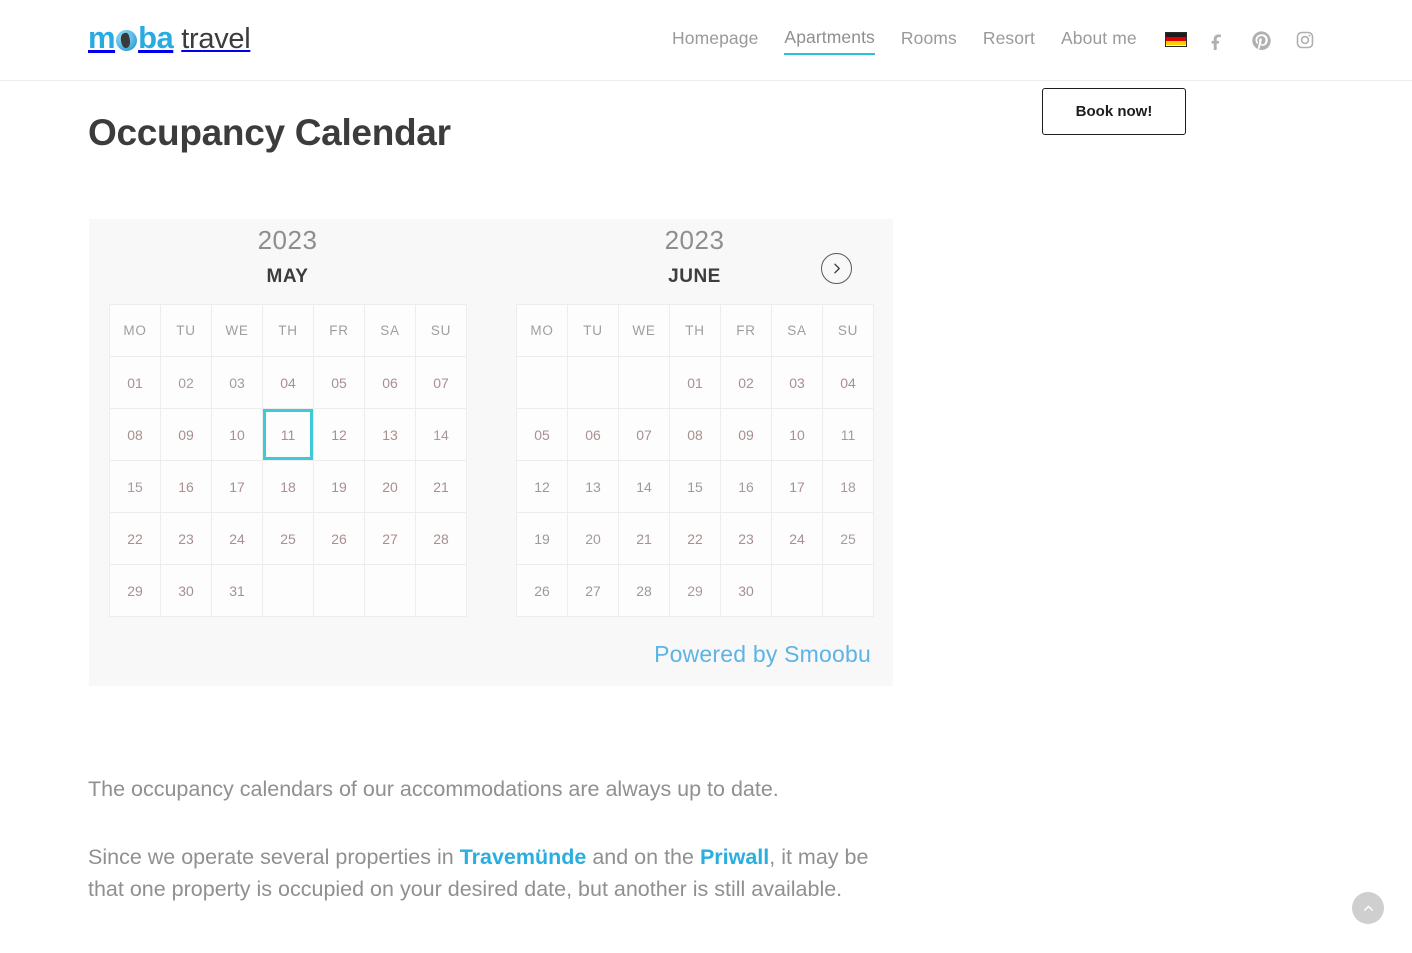 This screenshot has height=953, width=1412. I want to click on calendar-day-number: 10, so click(237, 434).